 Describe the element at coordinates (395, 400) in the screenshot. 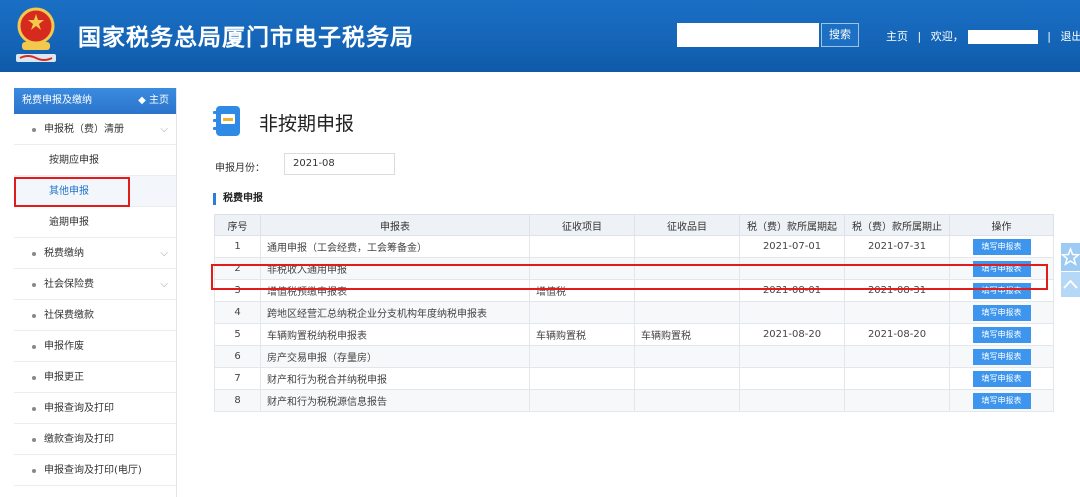

I see `cell-form: 财产和行为税税源信息报告` at that location.